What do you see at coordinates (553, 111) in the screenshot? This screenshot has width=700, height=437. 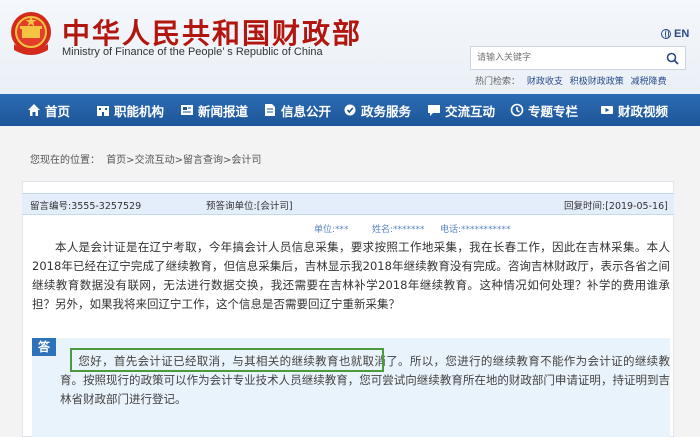 I see `nav-label: 专题专栏` at bounding box center [553, 111].